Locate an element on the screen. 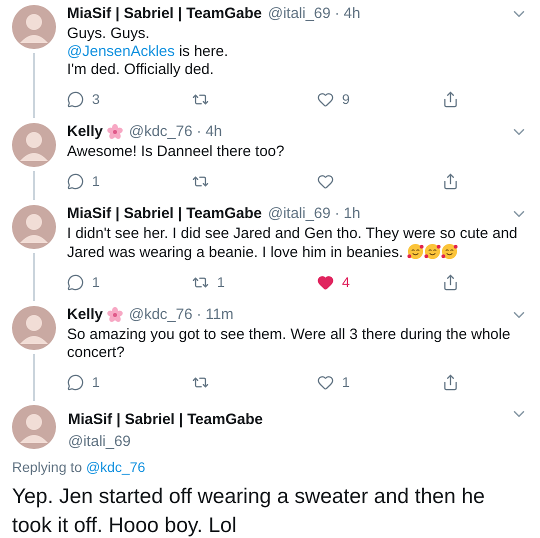  mention-link: @JensenAckles is located at coordinates (121, 51).